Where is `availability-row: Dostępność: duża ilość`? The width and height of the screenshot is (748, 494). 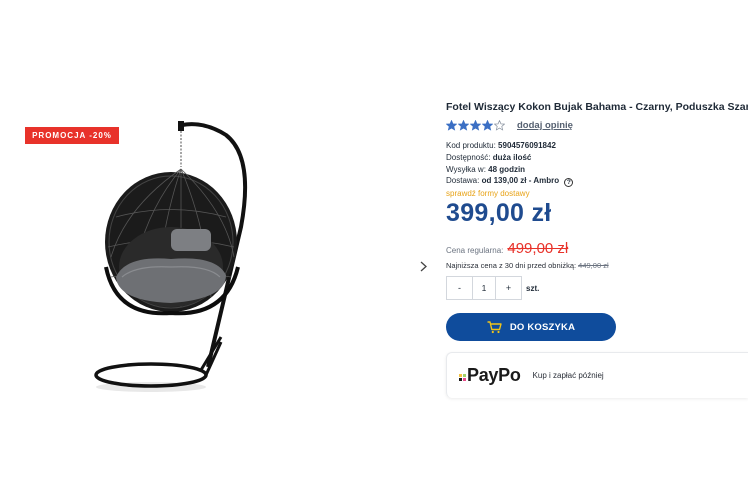
availability-row: Dostępność: duża ilość is located at coordinates (509, 158).